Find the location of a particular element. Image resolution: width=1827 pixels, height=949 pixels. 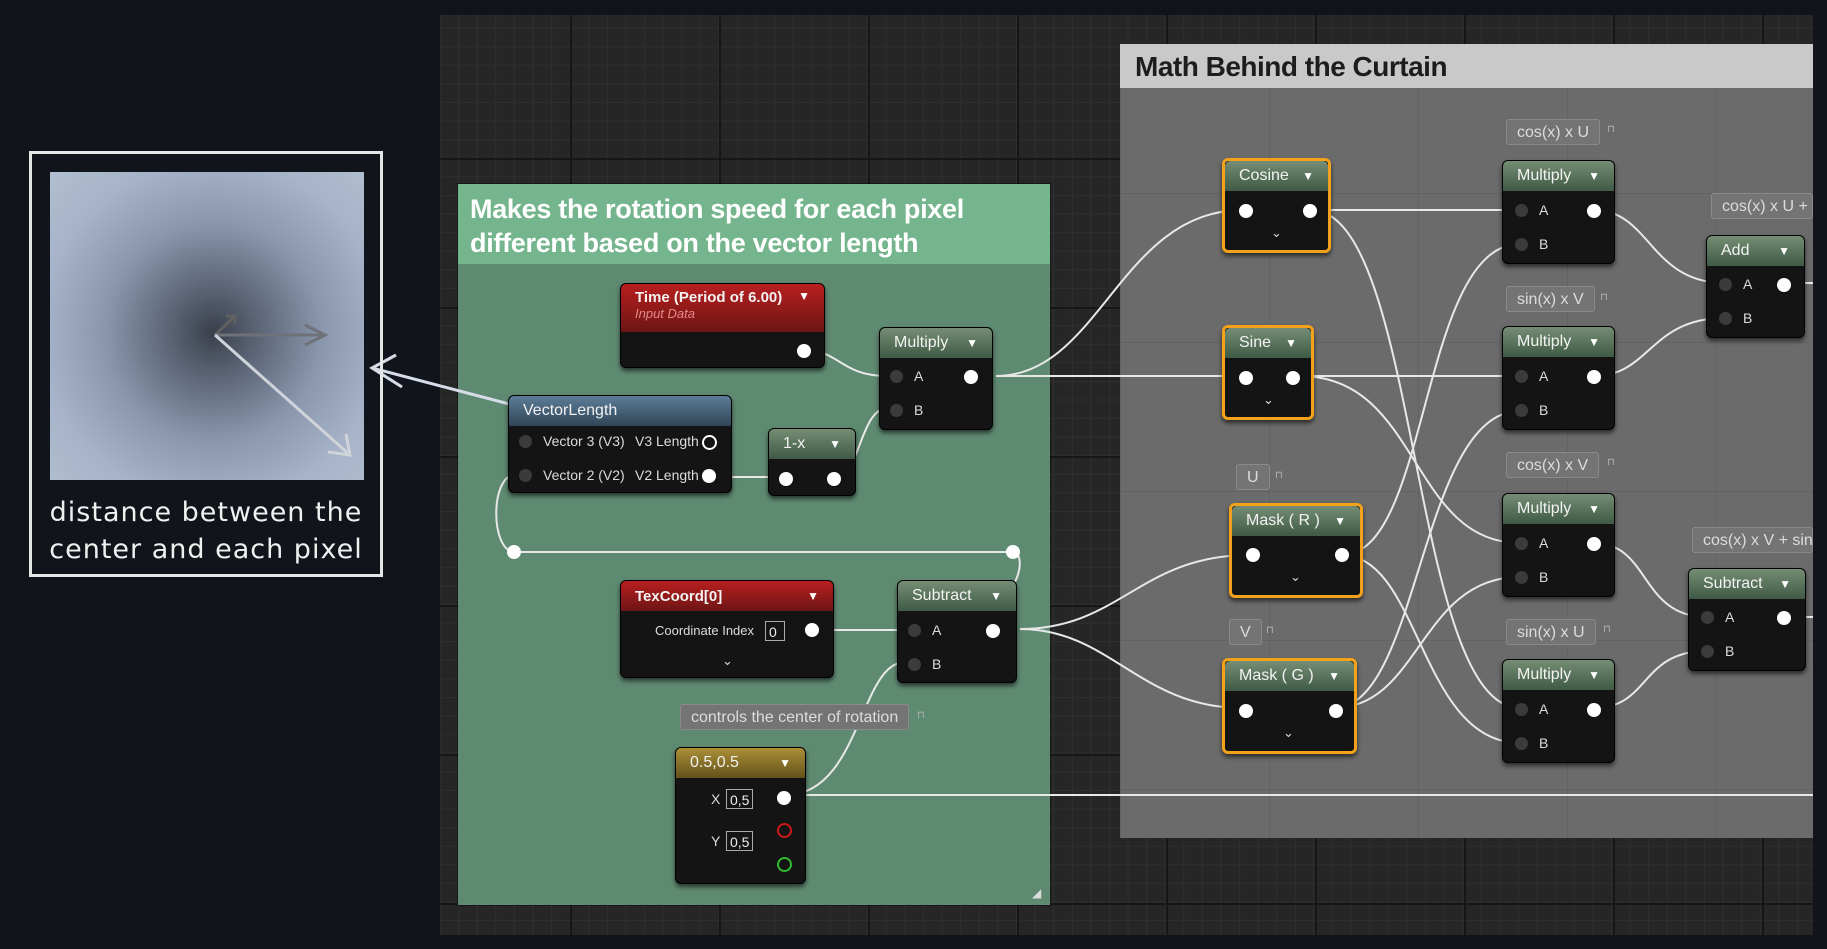

node-header: VectorLength is located at coordinates (620, 411).